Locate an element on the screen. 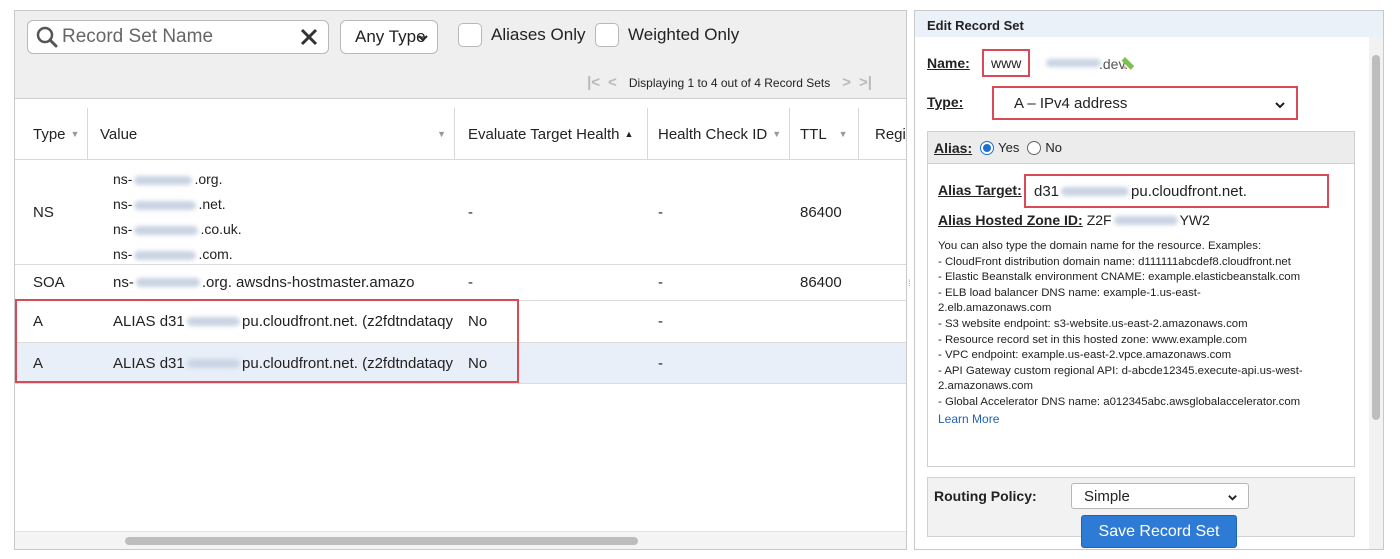 Image resolution: width=1400 pixels, height=559 pixels. column-header-value: Value ▼ is located at coordinates (271, 134).